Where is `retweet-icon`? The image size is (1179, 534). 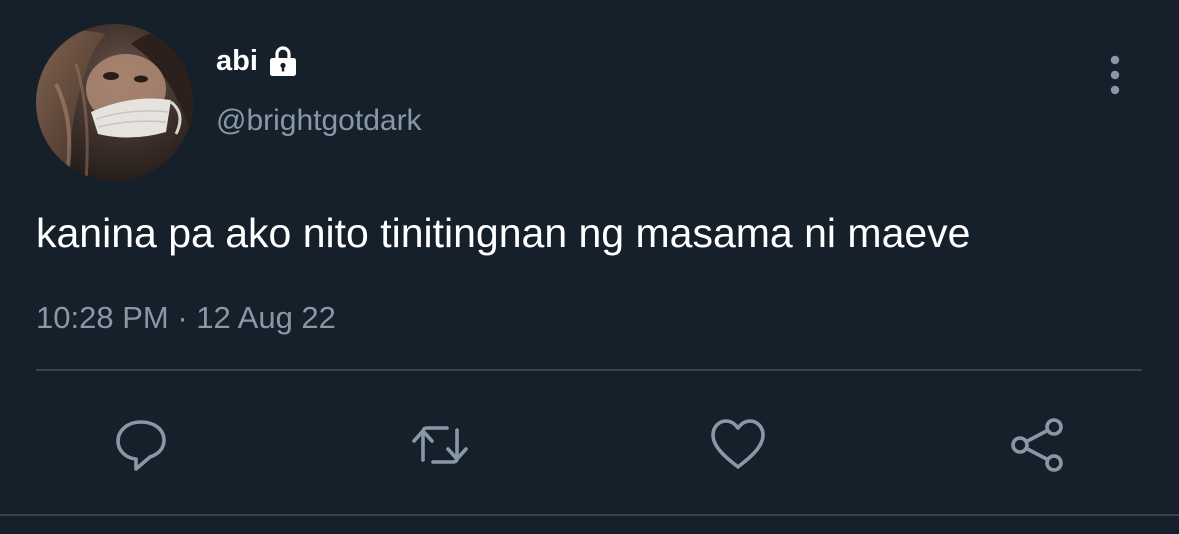 retweet-icon is located at coordinates (440, 445).